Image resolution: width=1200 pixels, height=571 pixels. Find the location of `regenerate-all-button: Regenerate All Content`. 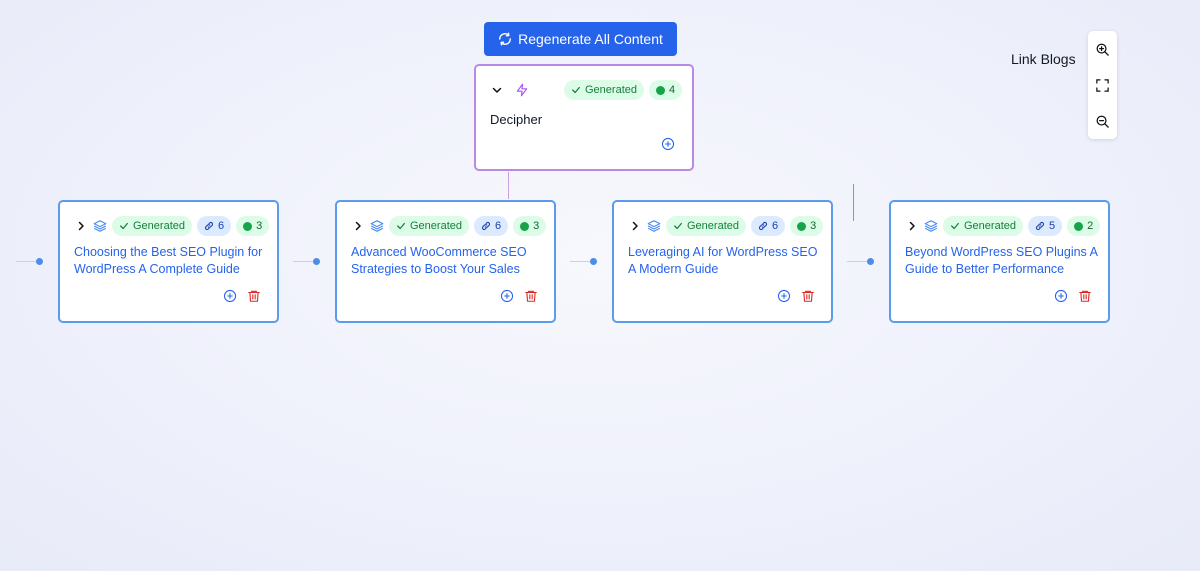

regenerate-all-button: Regenerate All Content is located at coordinates (580, 39).